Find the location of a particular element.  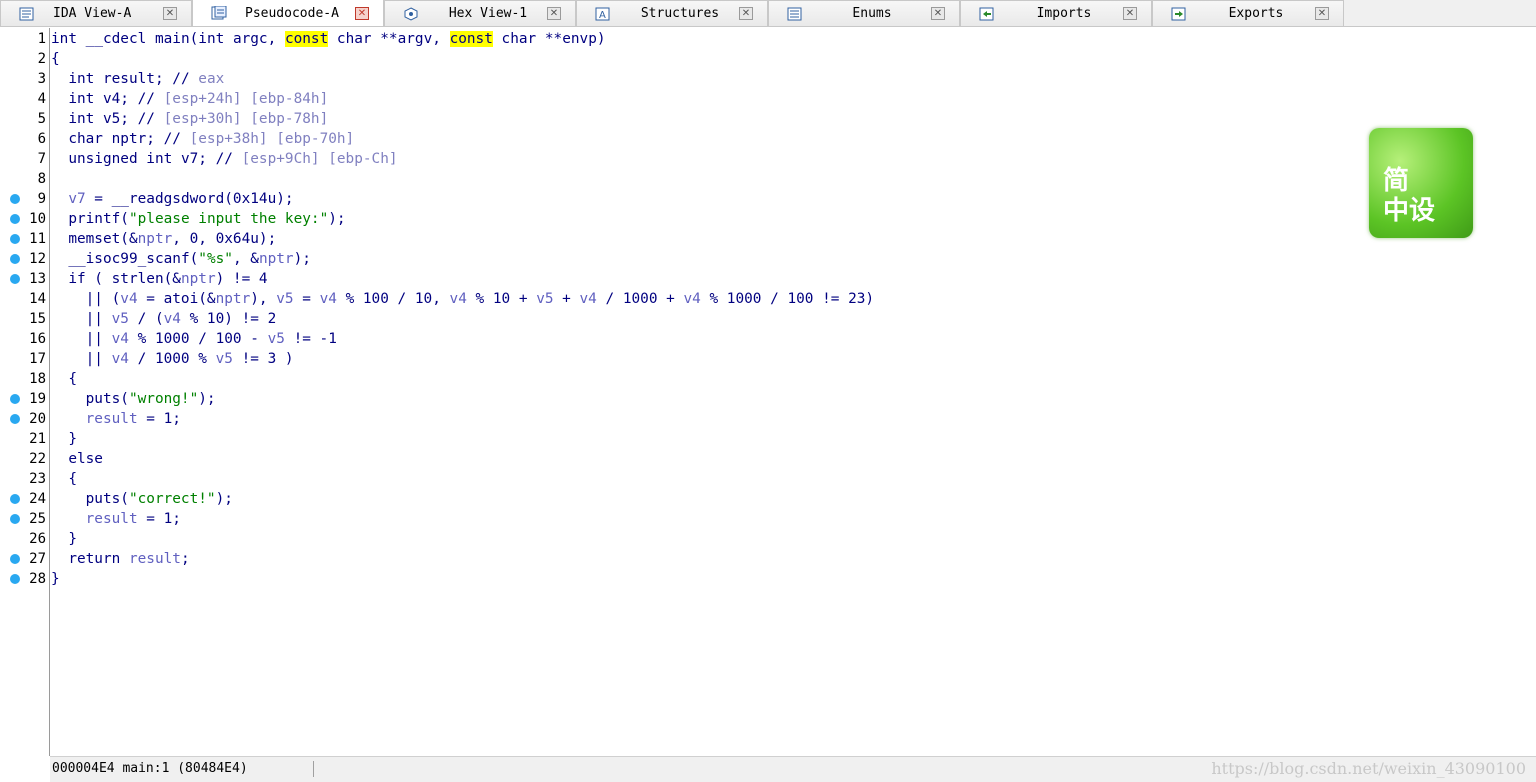

line-number: 12 is located at coordinates (24, 259).